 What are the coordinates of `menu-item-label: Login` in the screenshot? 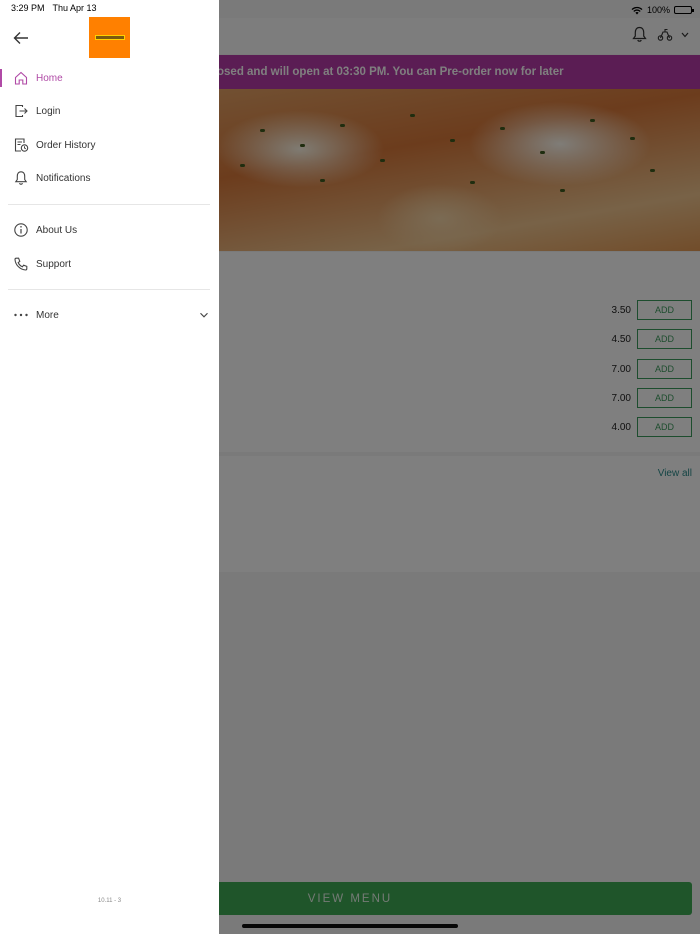 It's located at (48, 111).